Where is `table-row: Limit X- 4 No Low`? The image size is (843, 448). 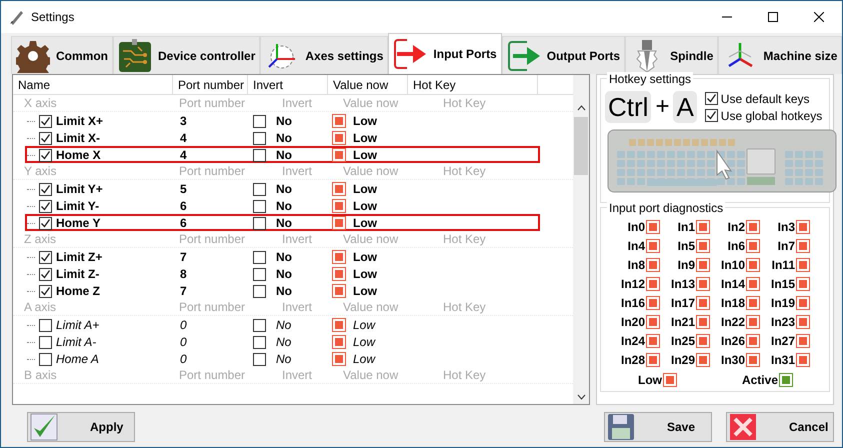 table-row: Limit X- 4 No Low is located at coordinates (282, 137).